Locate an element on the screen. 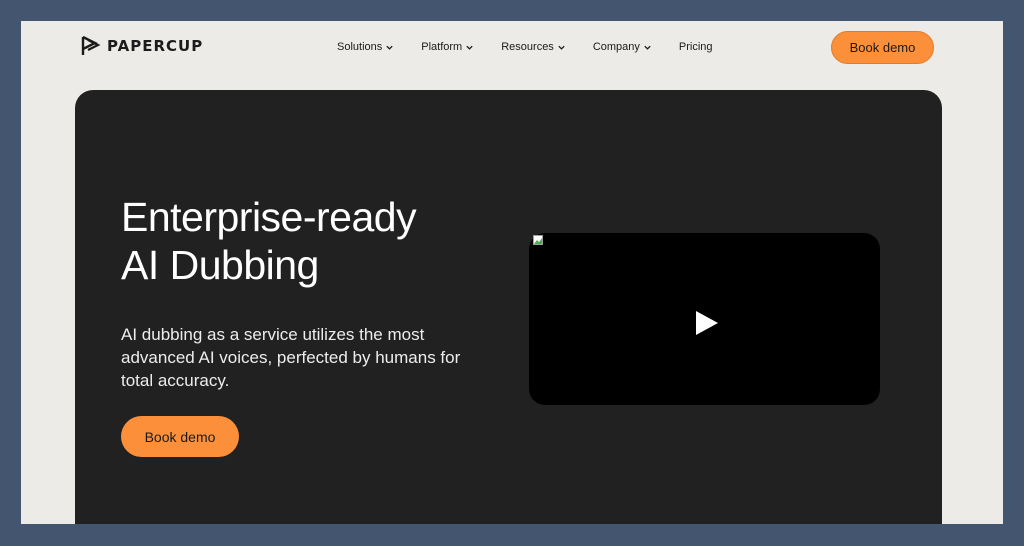 Image resolution: width=1024 pixels, height=546 pixels. nav-item-label: Resources is located at coordinates (527, 47).